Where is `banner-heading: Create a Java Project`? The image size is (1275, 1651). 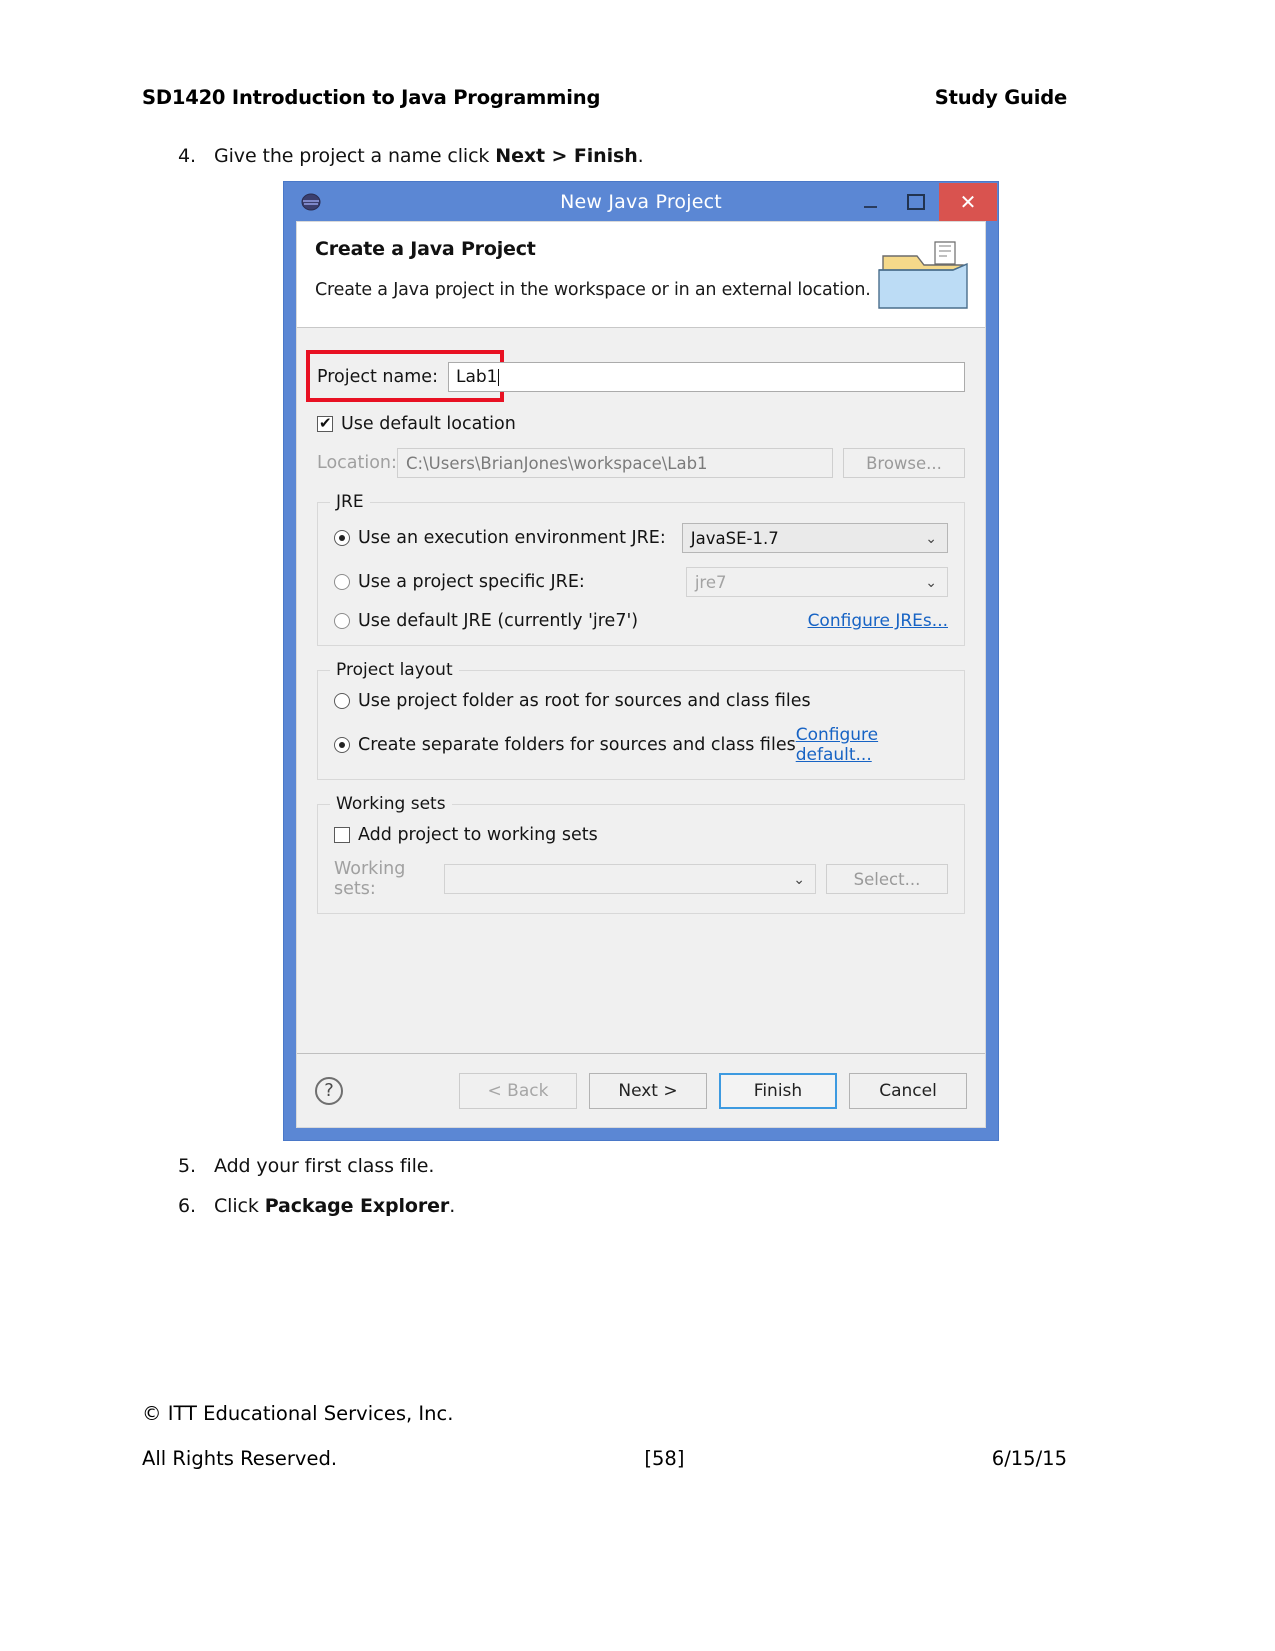 banner-heading: Create a Java Project is located at coordinates (425, 249).